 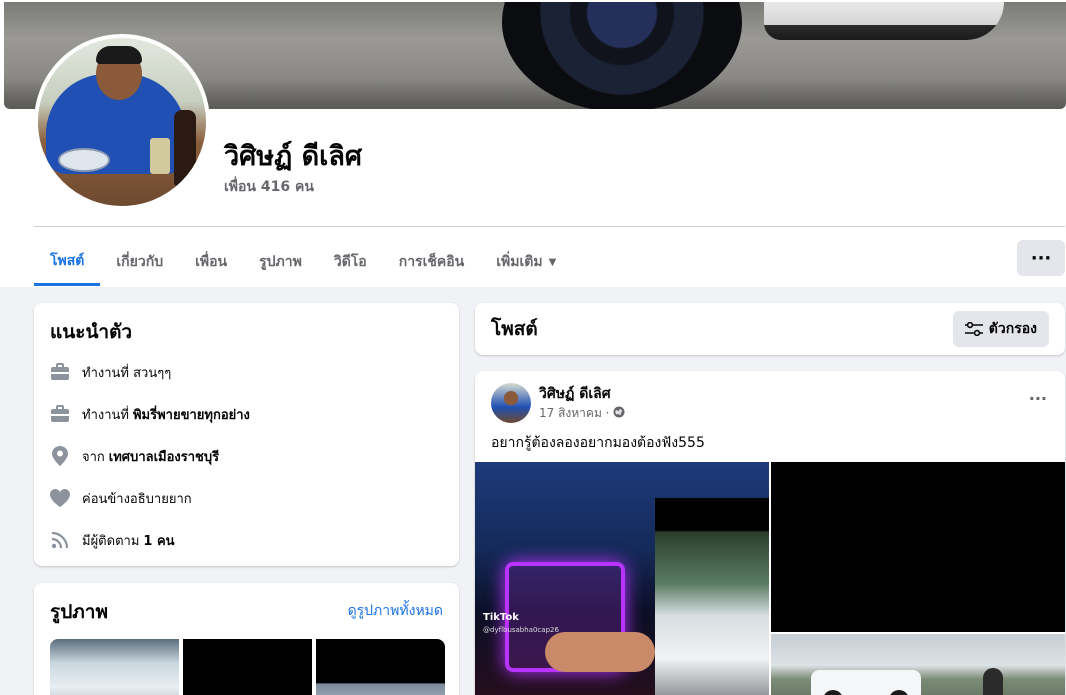 What do you see at coordinates (549, 226) in the screenshot?
I see `header-divider` at bounding box center [549, 226].